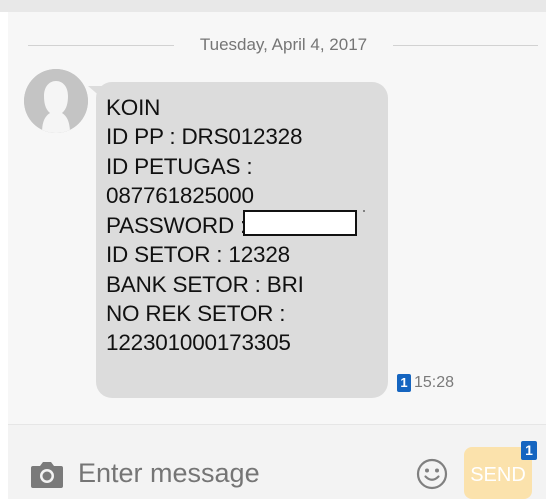 The image size is (546, 503). What do you see at coordinates (47, 474) in the screenshot?
I see `camera-icon` at bounding box center [47, 474].